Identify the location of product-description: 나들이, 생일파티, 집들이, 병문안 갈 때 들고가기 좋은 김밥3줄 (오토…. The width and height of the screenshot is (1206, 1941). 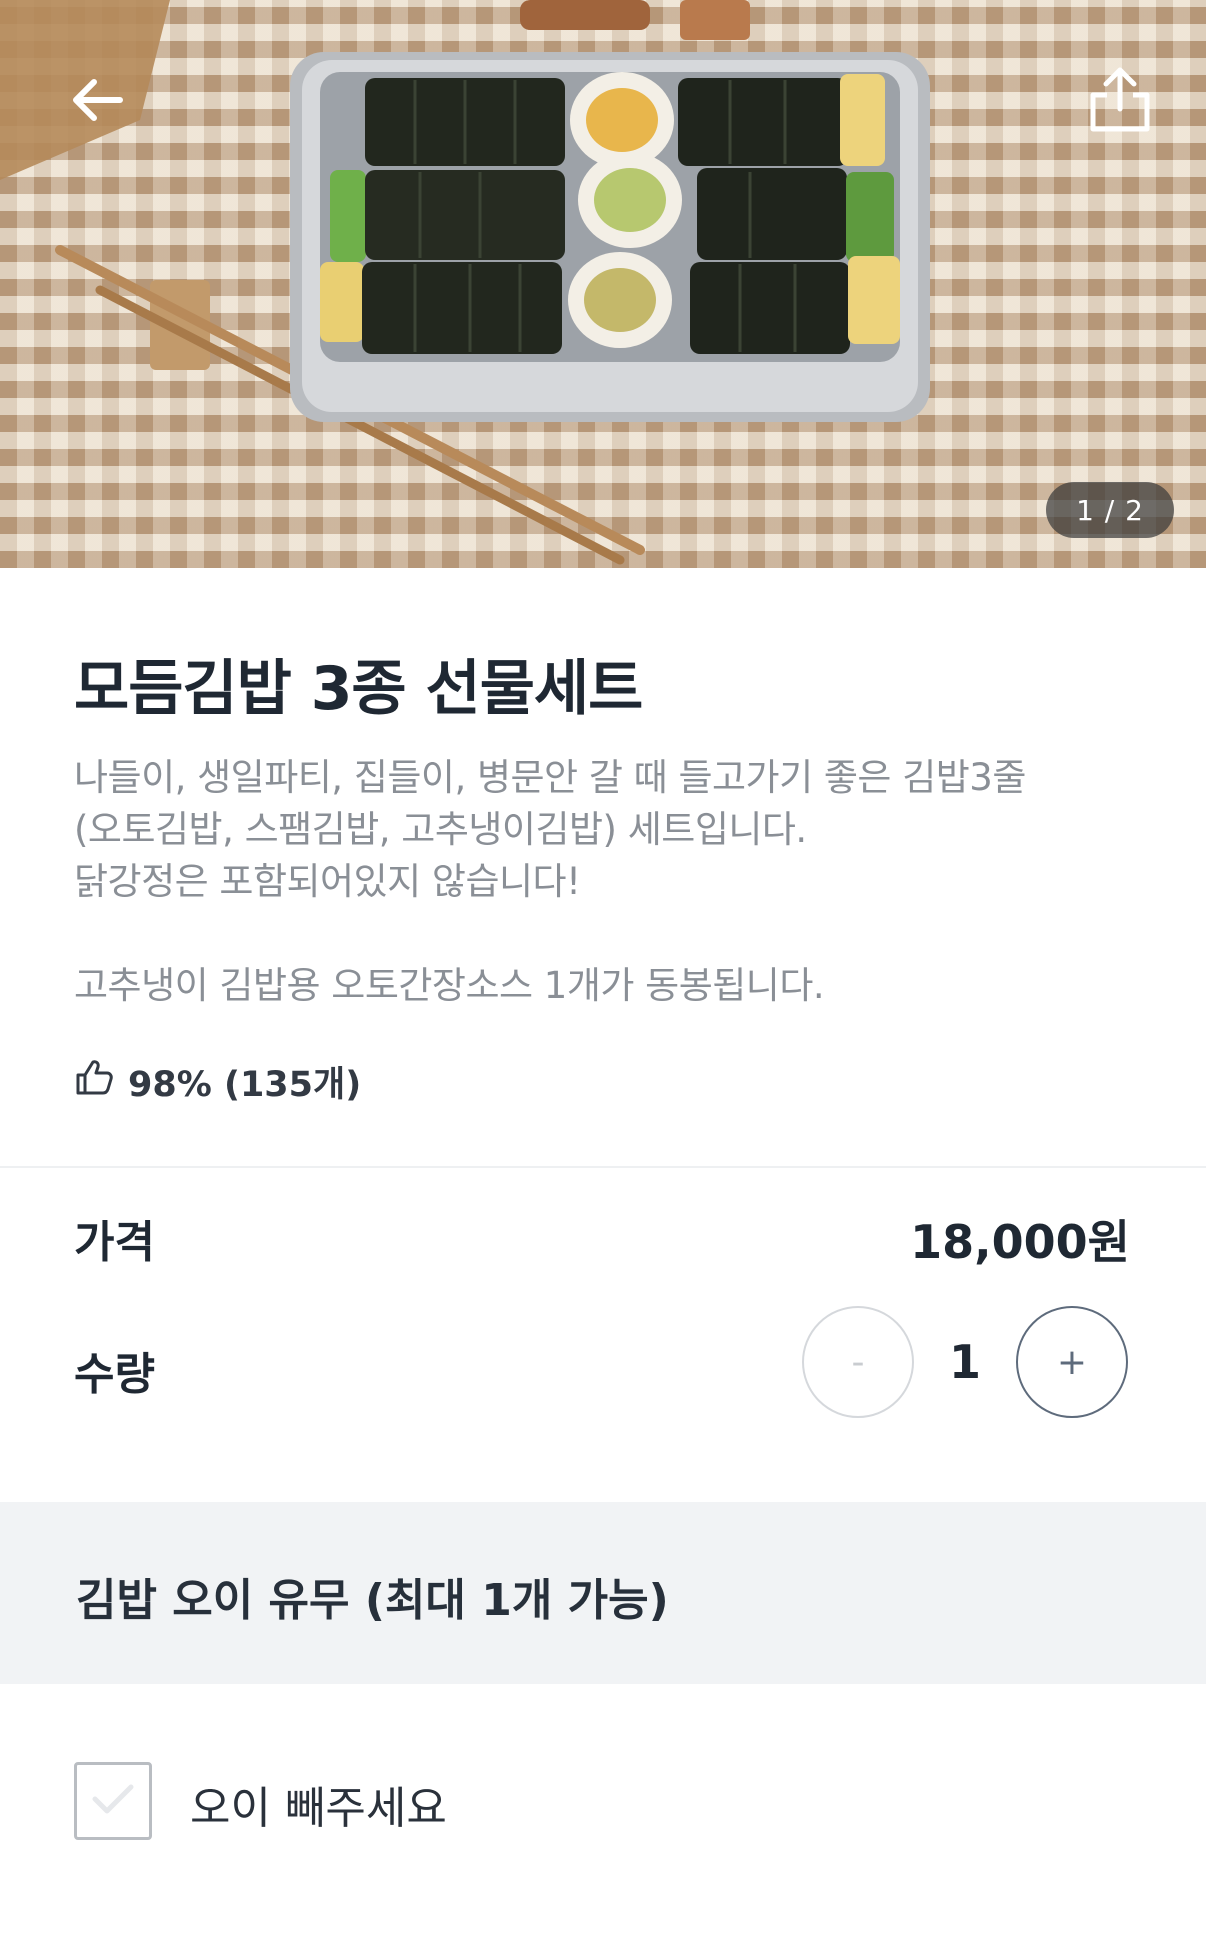
(550, 881).